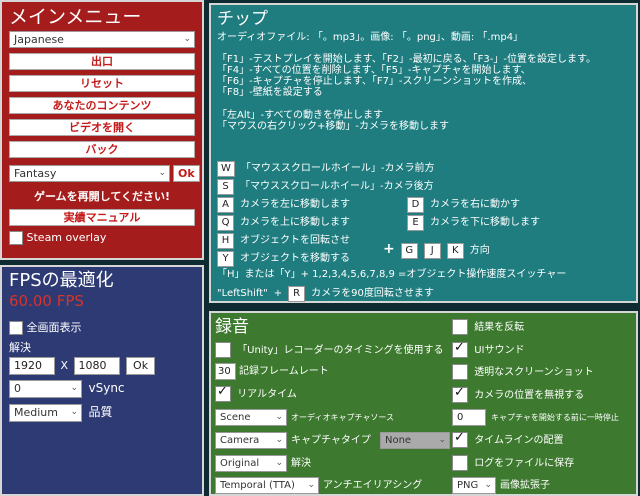  Describe the element at coordinates (45, 389) in the screenshot. I see `vsync-select: 0 ⌄` at that location.